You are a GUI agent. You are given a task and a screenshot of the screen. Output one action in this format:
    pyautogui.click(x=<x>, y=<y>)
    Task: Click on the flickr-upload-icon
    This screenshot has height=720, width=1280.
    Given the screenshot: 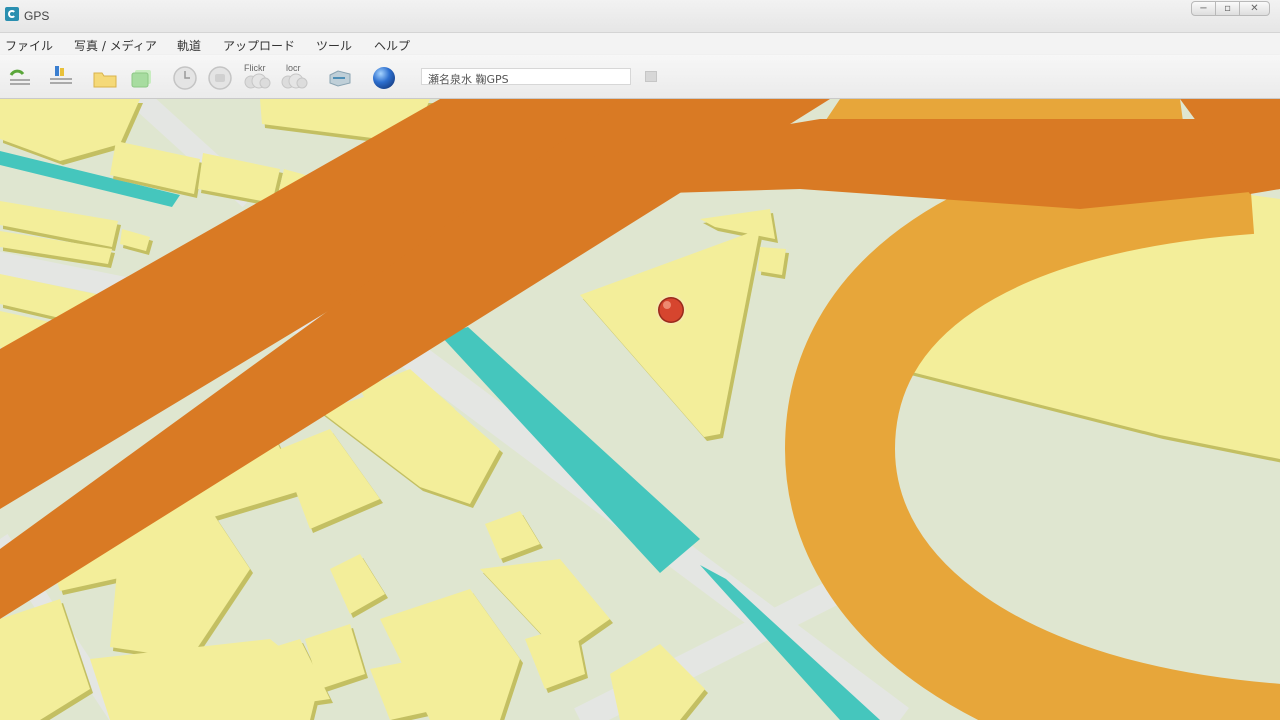 What is the action you would take?
    pyautogui.click(x=257, y=81)
    